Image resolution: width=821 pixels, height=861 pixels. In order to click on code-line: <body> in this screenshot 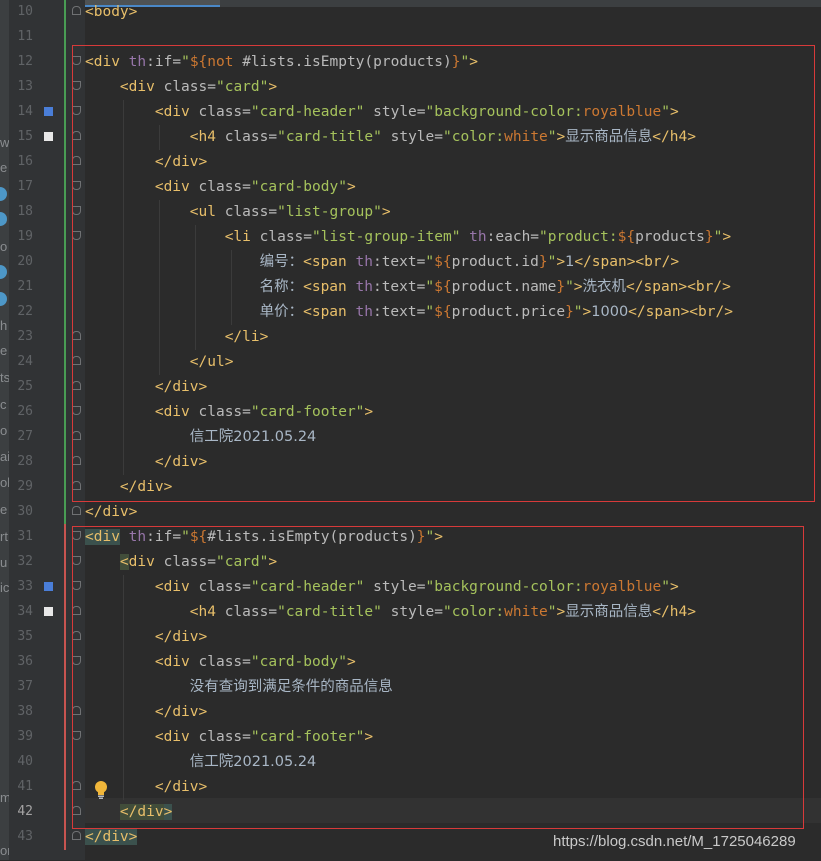, I will do `click(111, 12)`.